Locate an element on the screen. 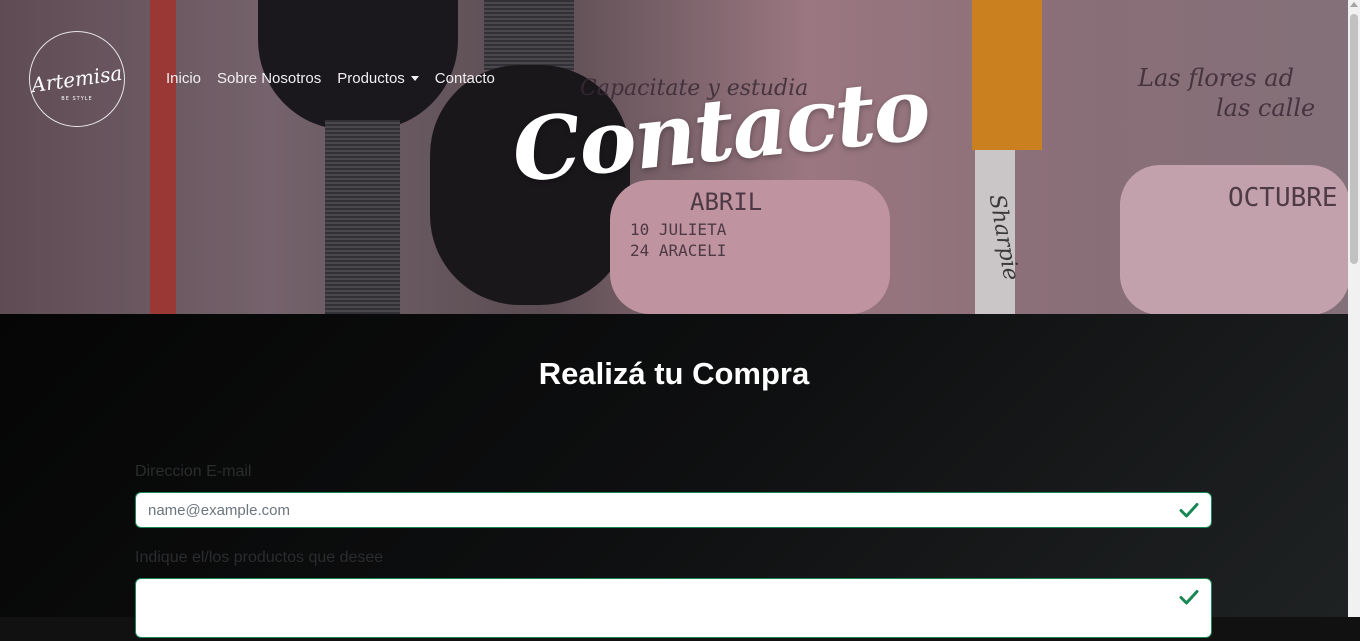  email-label: Direccion E-mail is located at coordinates (193, 471).